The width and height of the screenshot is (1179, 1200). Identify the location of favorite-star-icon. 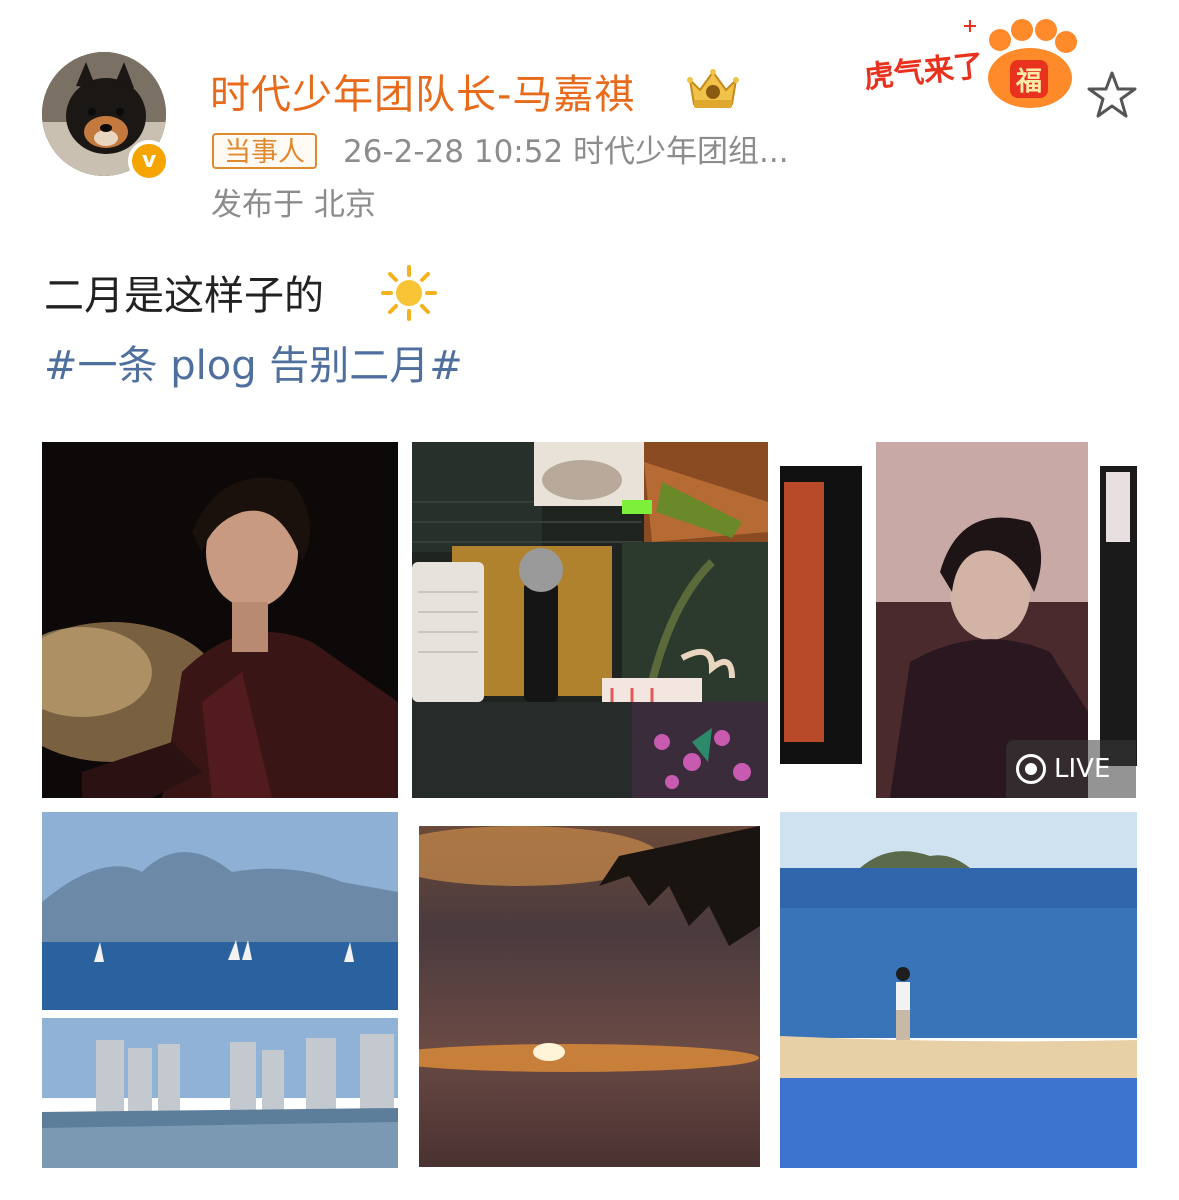
(1112, 96).